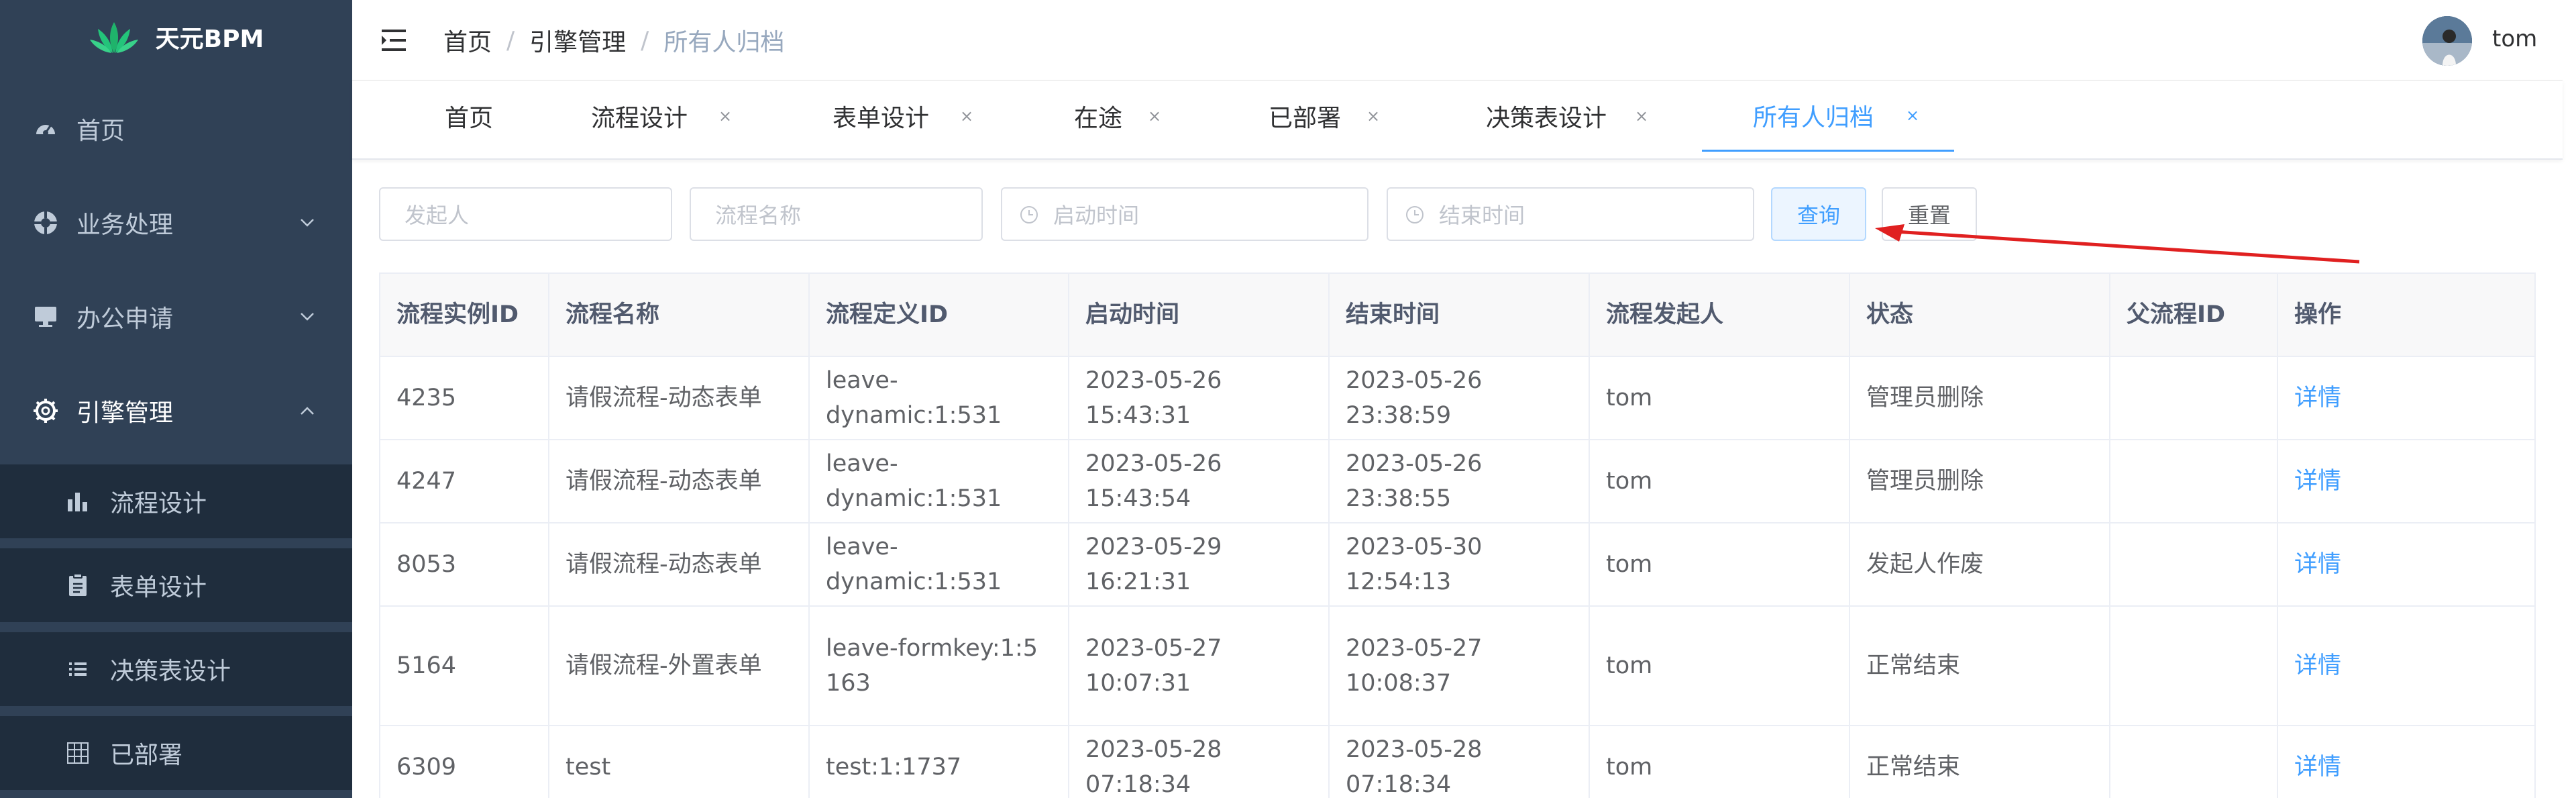 The image size is (2576, 798). Describe the element at coordinates (176, 128) in the screenshot. I see `sidebar-item-home: 首页` at that location.